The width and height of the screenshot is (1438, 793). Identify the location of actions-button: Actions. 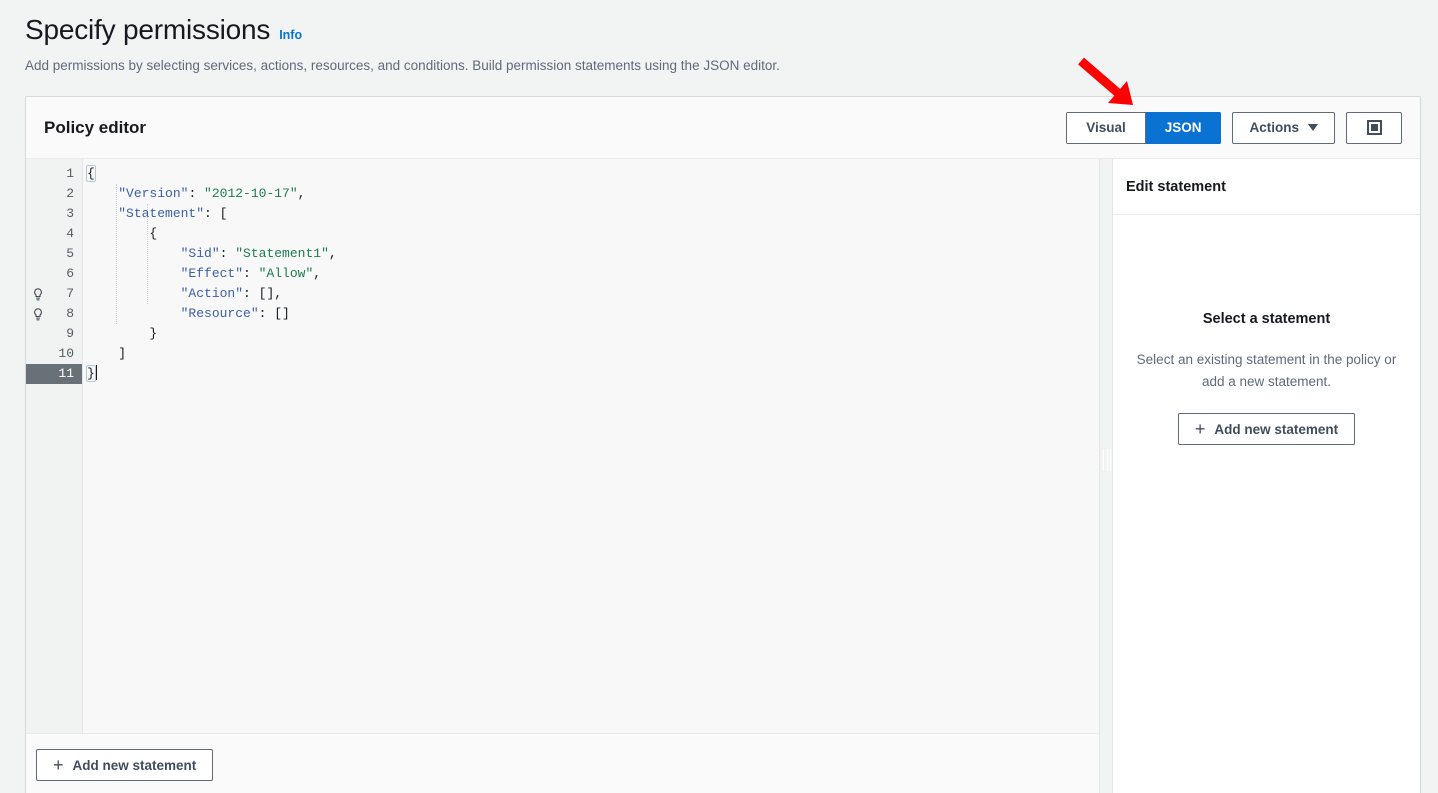
(1283, 127).